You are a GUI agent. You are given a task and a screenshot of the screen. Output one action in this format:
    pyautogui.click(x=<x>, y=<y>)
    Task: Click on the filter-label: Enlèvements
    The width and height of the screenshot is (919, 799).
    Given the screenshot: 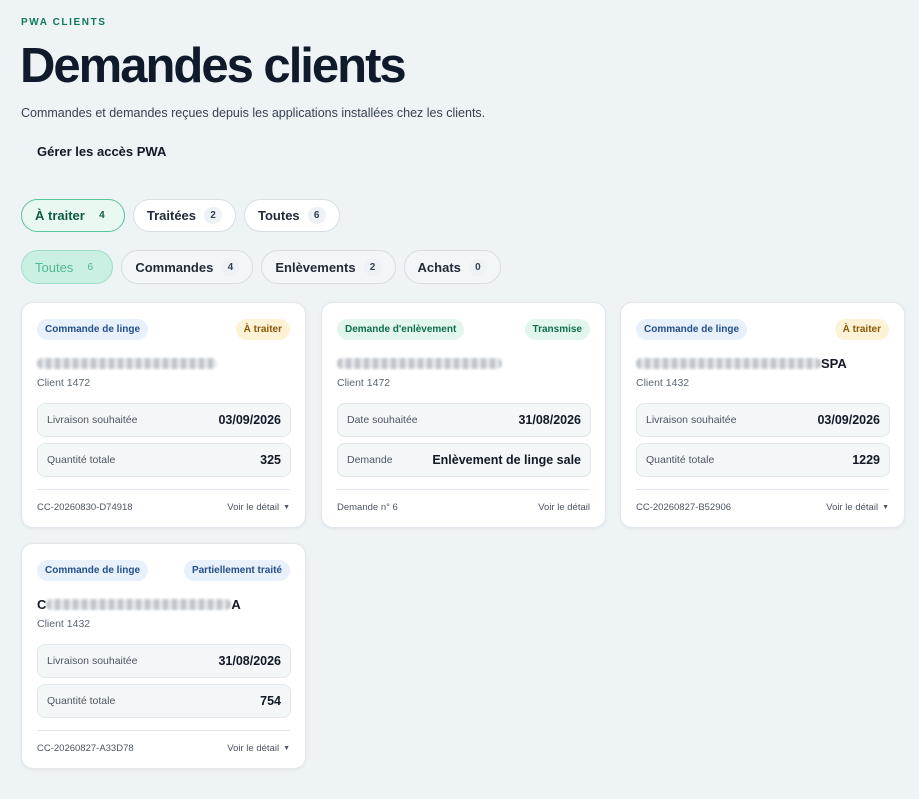 What is the action you would take?
    pyautogui.click(x=315, y=267)
    